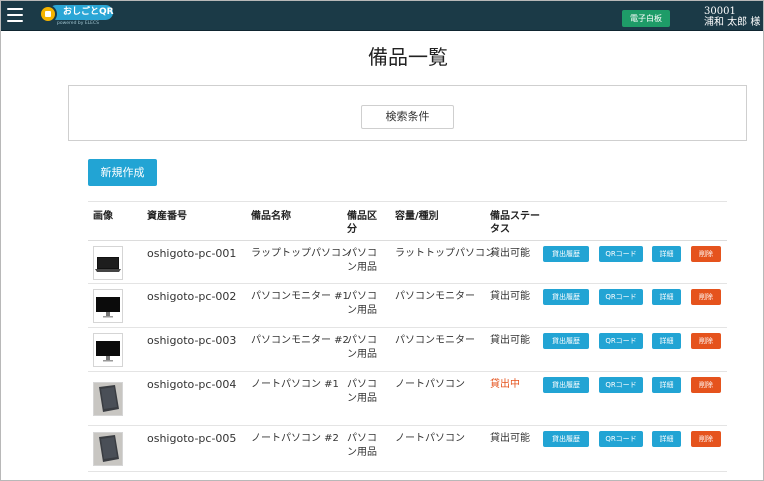 Image resolution: width=764 pixels, height=481 pixels. I want to click on menu-icon, so click(15, 15).